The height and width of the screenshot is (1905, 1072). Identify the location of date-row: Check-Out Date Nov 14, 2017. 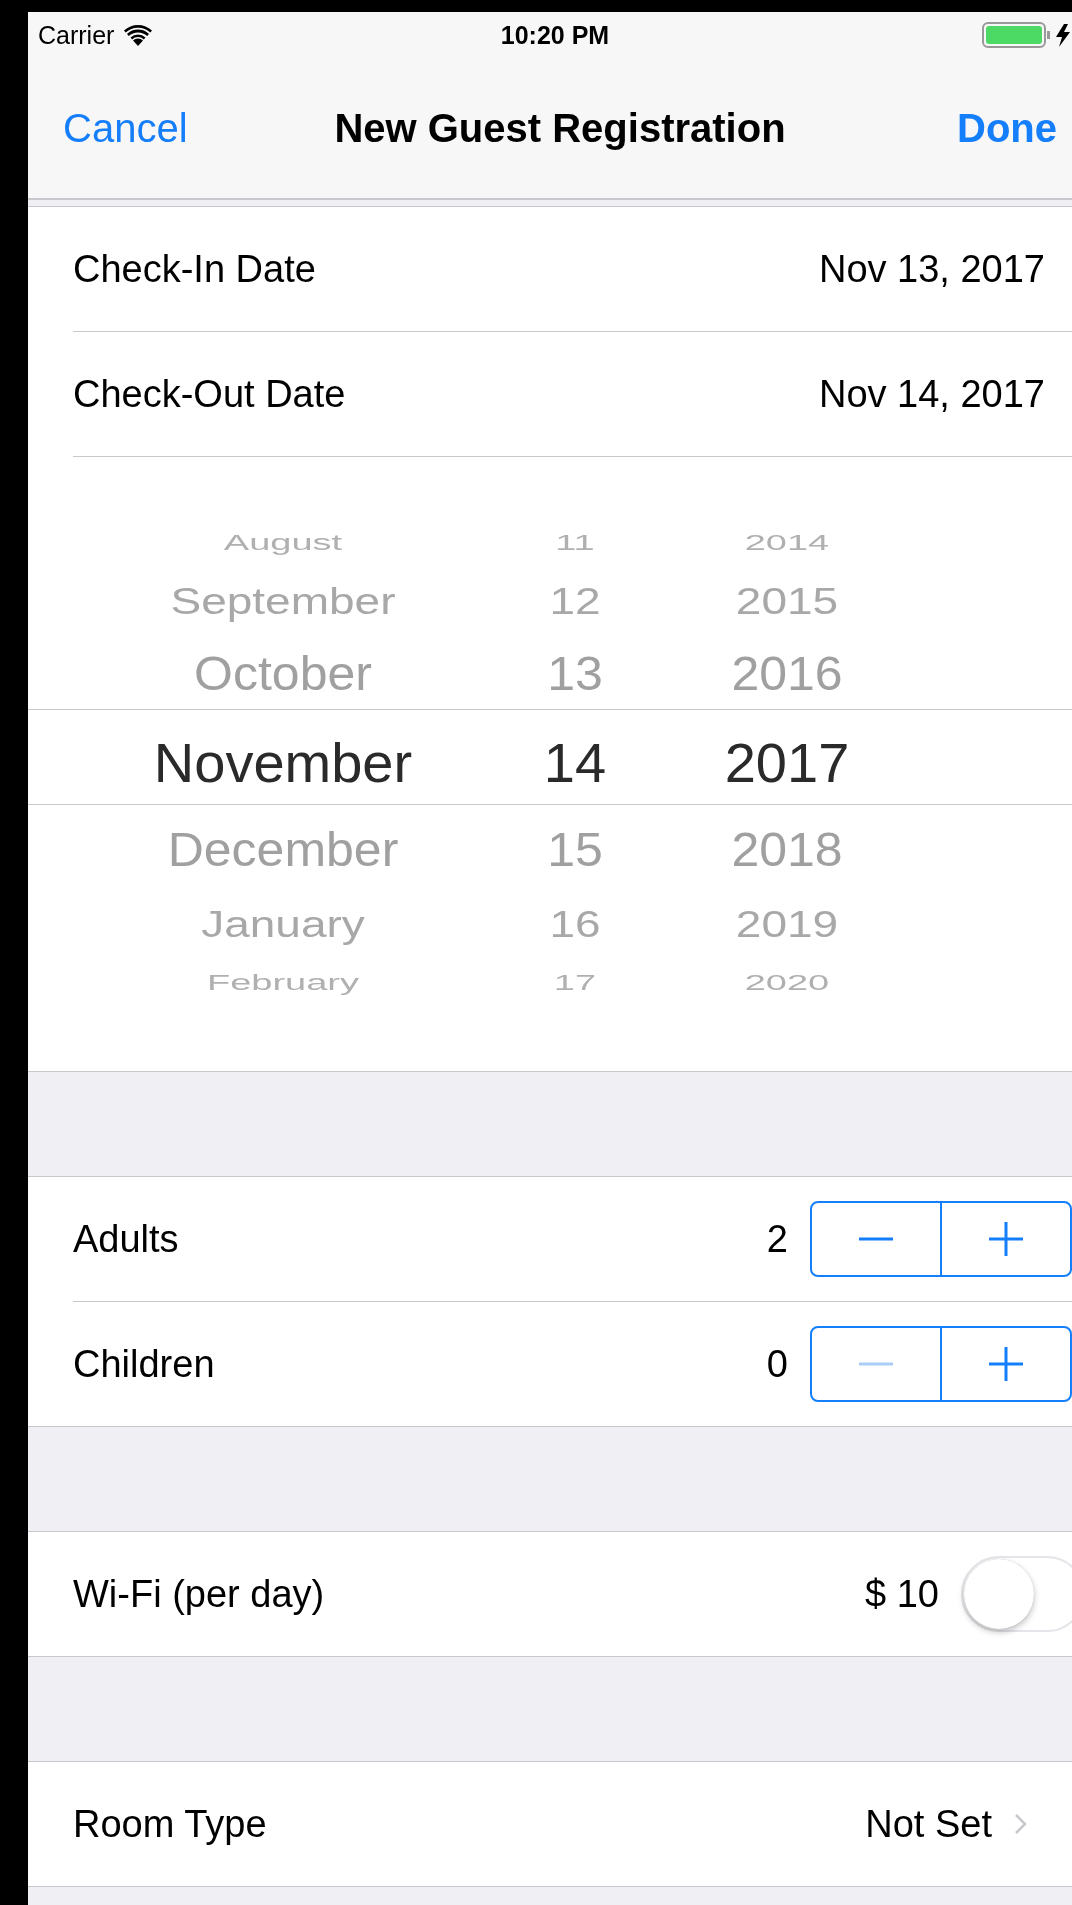
(572, 394).